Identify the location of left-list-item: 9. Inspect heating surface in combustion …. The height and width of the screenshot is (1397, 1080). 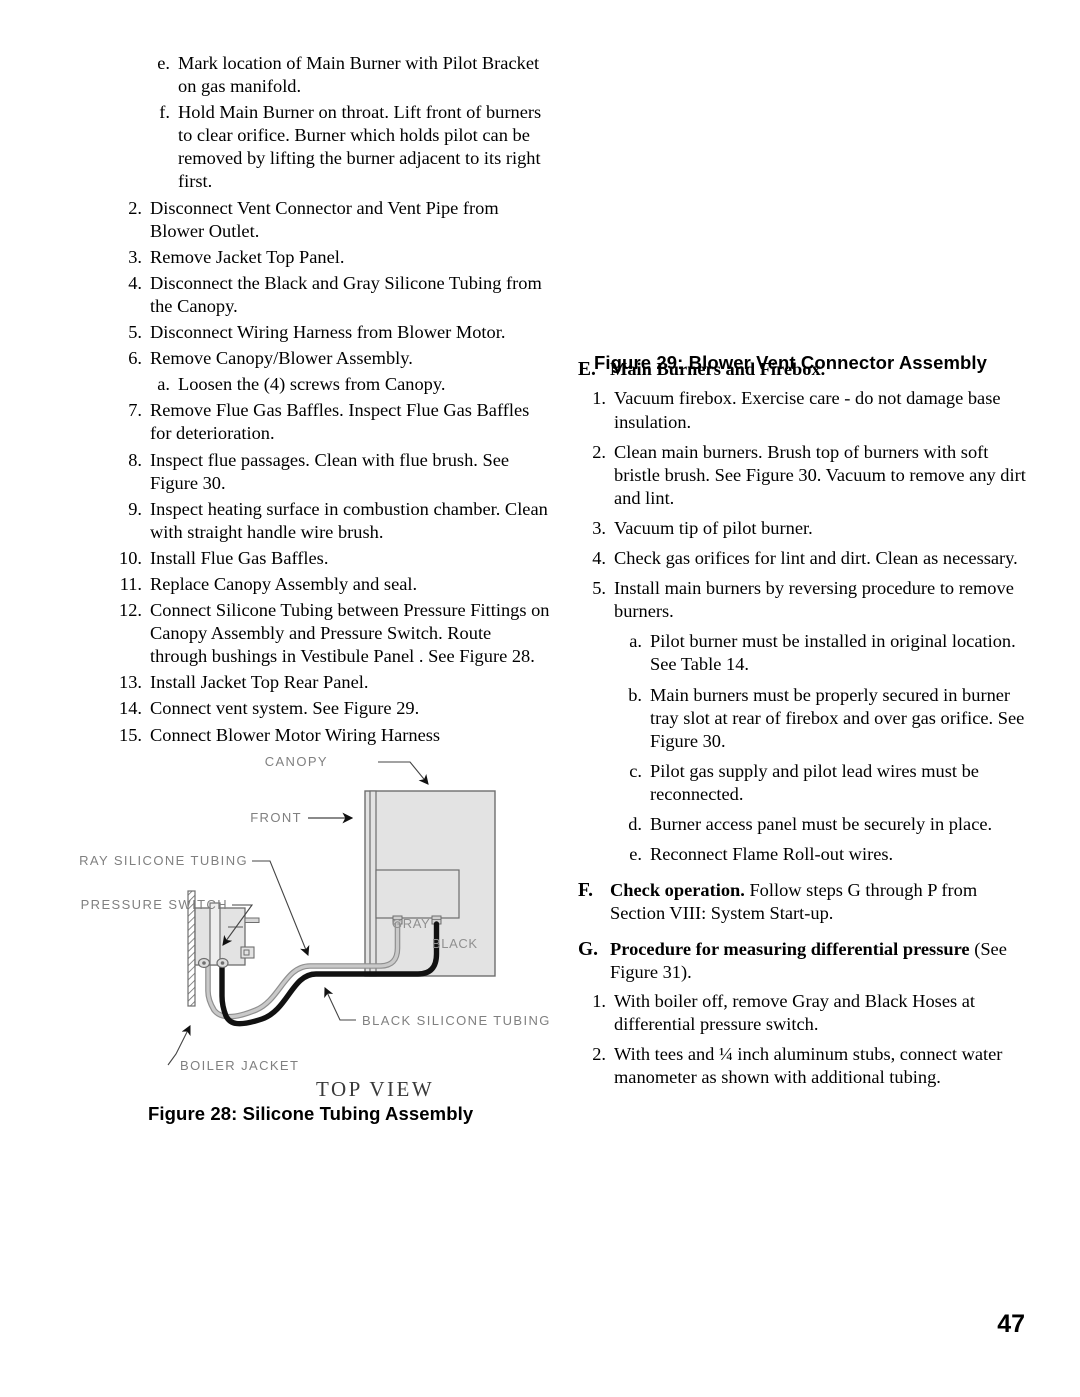
(332, 521).